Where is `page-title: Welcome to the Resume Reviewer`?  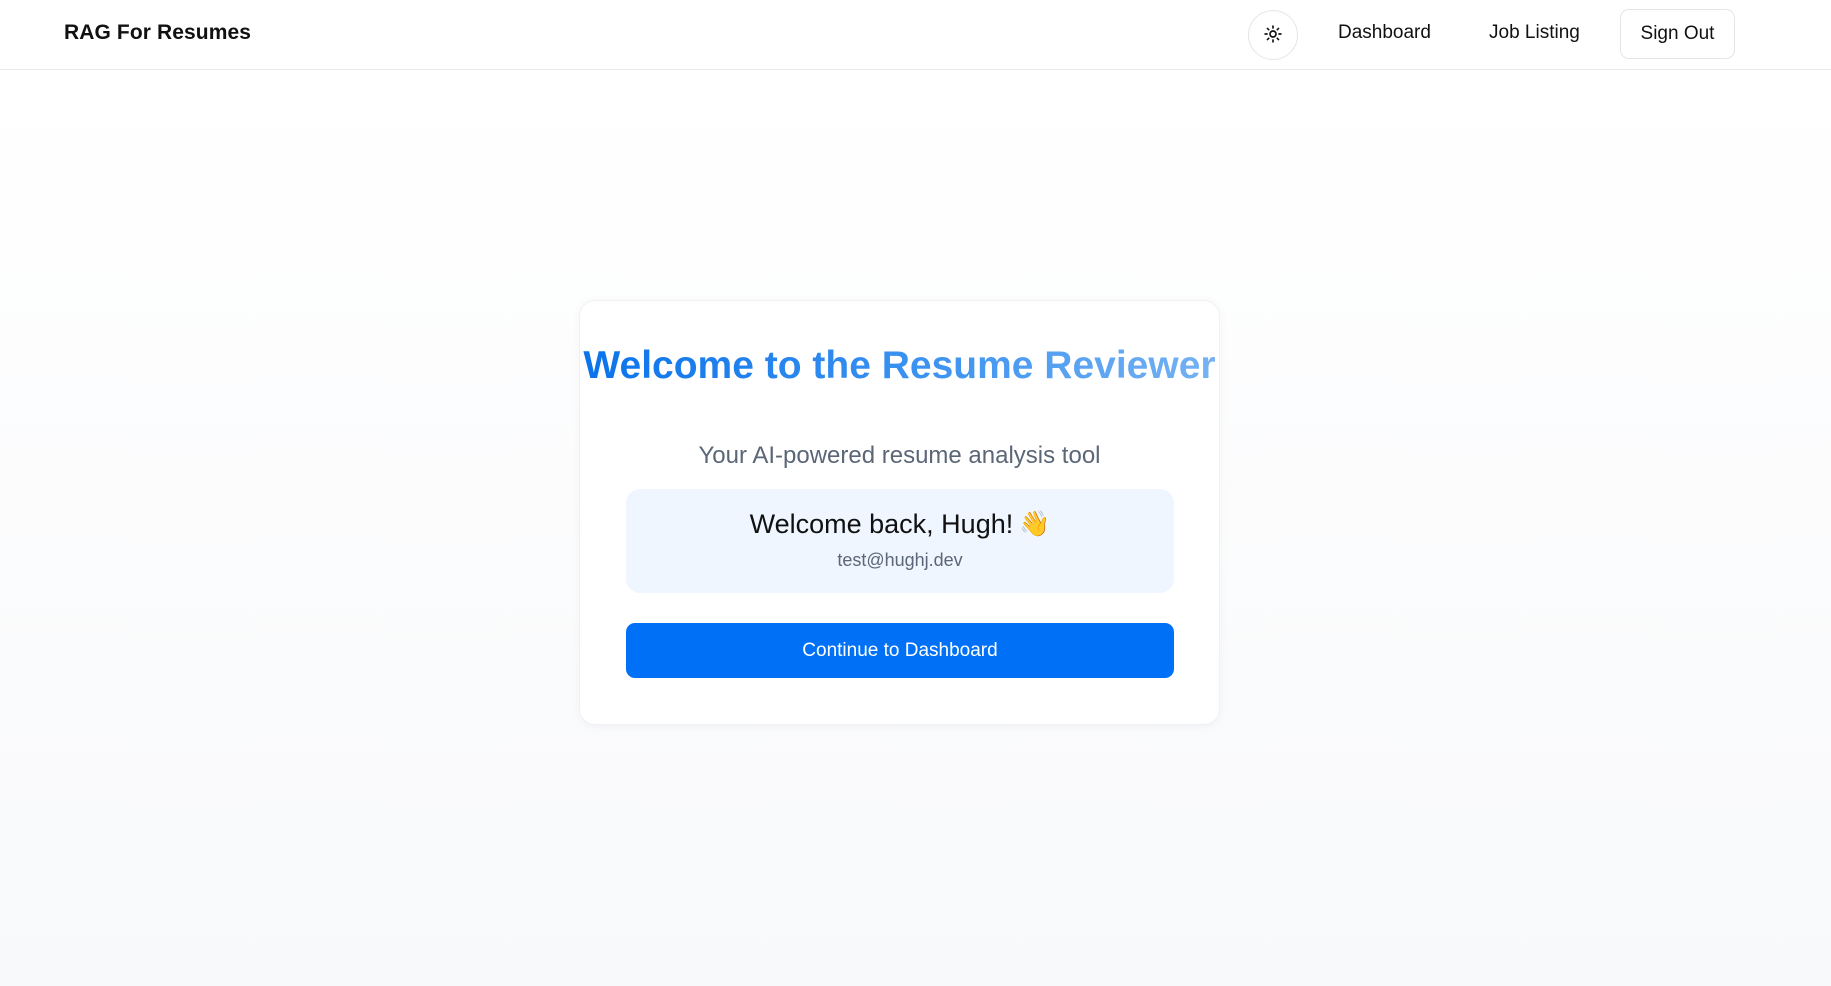 page-title: Welcome to the Resume Reviewer is located at coordinates (899, 365).